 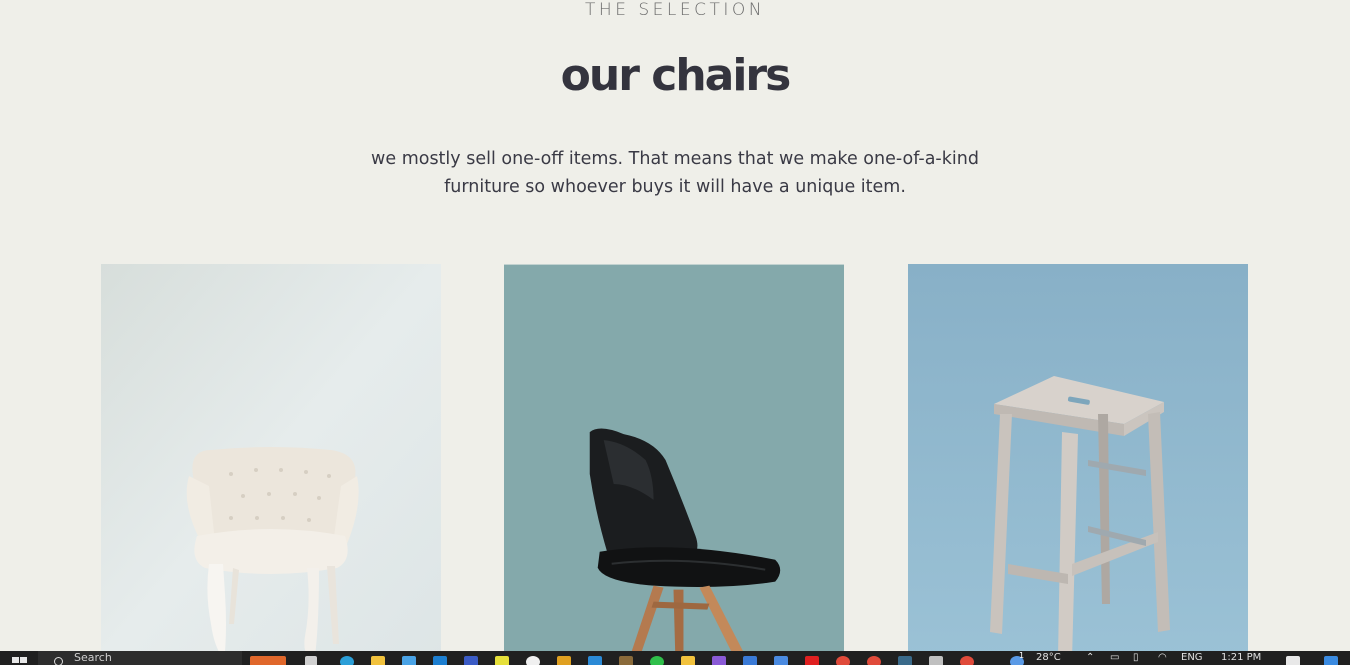 I want to click on black-shell-chair-image, so click(x=674, y=457).